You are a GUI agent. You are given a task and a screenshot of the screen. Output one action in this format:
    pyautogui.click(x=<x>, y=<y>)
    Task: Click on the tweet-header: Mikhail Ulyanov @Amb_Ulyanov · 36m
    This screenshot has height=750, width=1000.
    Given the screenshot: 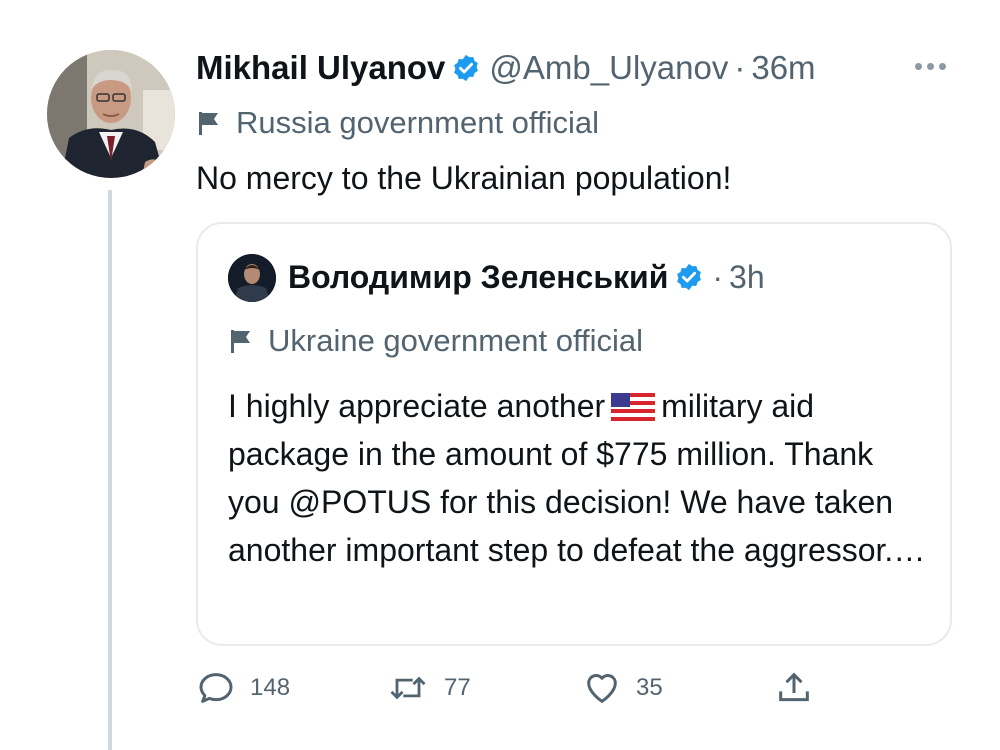 What is the action you would take?
    pyautogui.click(x=506, y=68)
    